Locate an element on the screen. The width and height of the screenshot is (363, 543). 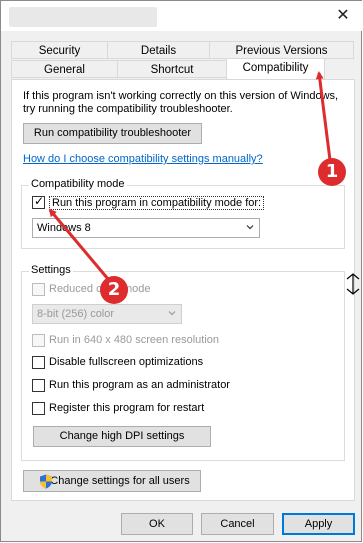
tab-security: Security is located at coordinates (59, 50).